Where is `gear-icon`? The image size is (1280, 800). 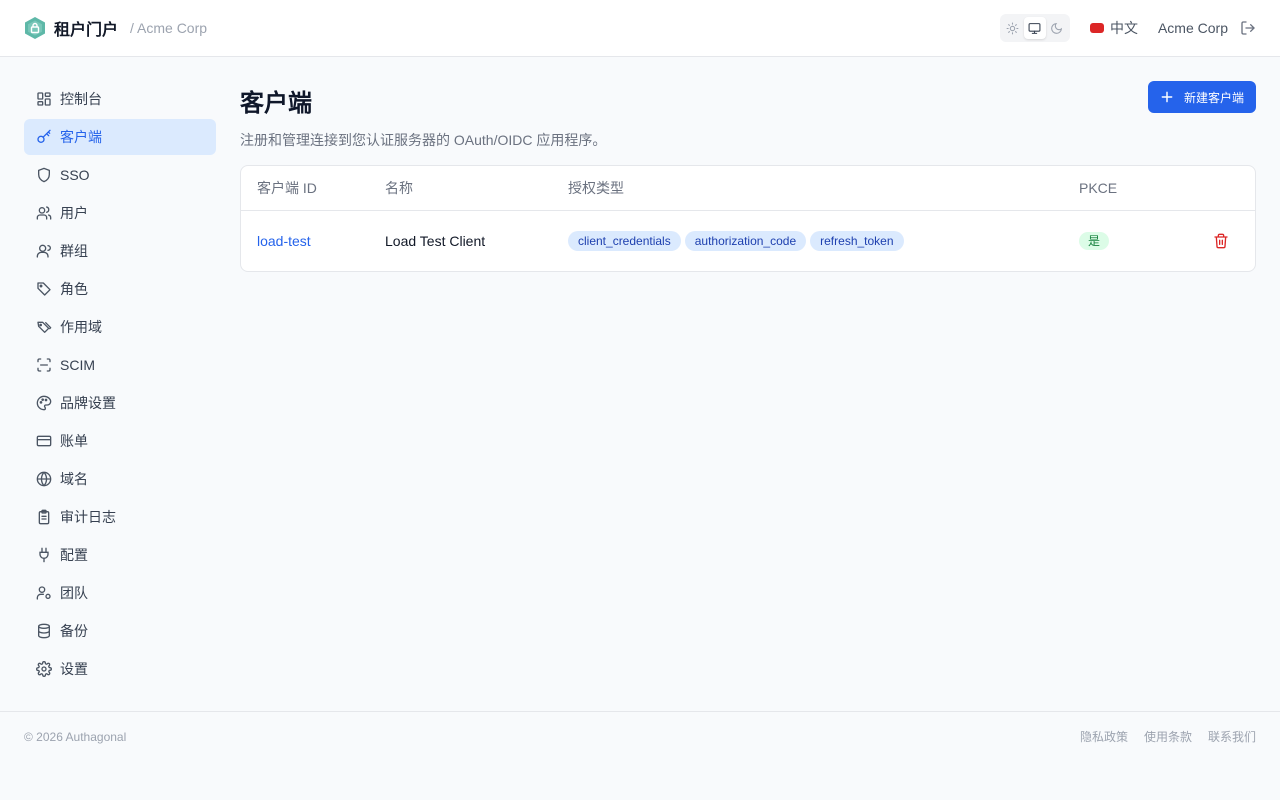 gear-icon is located at coordinates (44, 669).